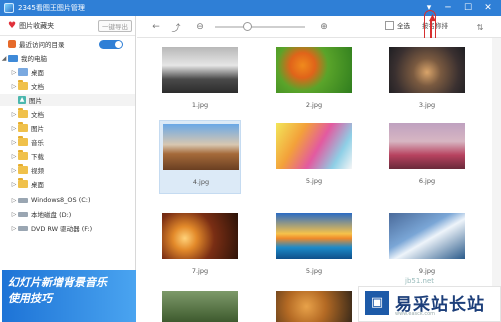  I want to click on tree-item-drive-d: ▷ 本地磁盘 (D:), so click(36, 214).